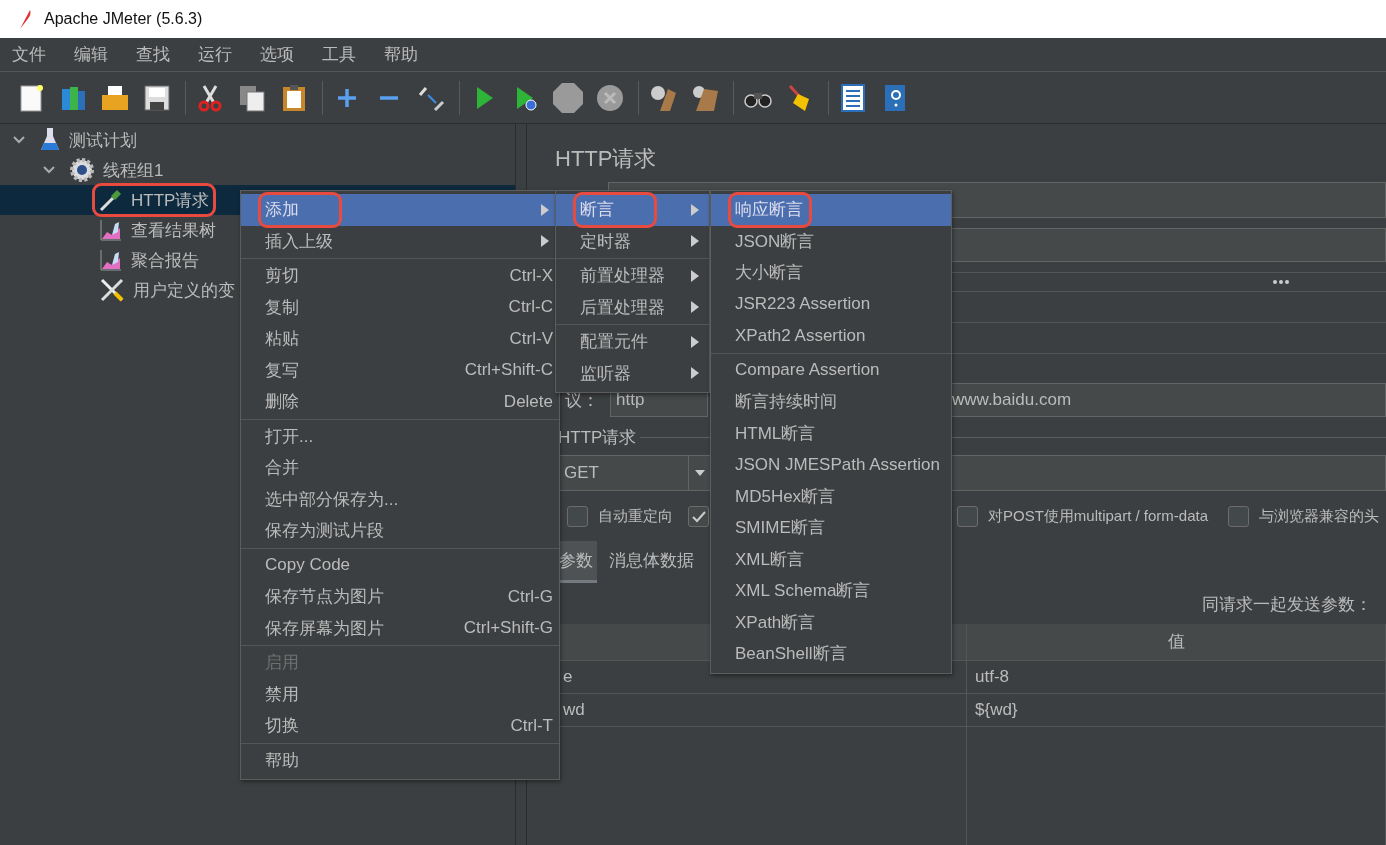  Describe the element at coordinates (531, 725) in the screenshot. I see `shortcut-label: Ctrl-T` at that location.